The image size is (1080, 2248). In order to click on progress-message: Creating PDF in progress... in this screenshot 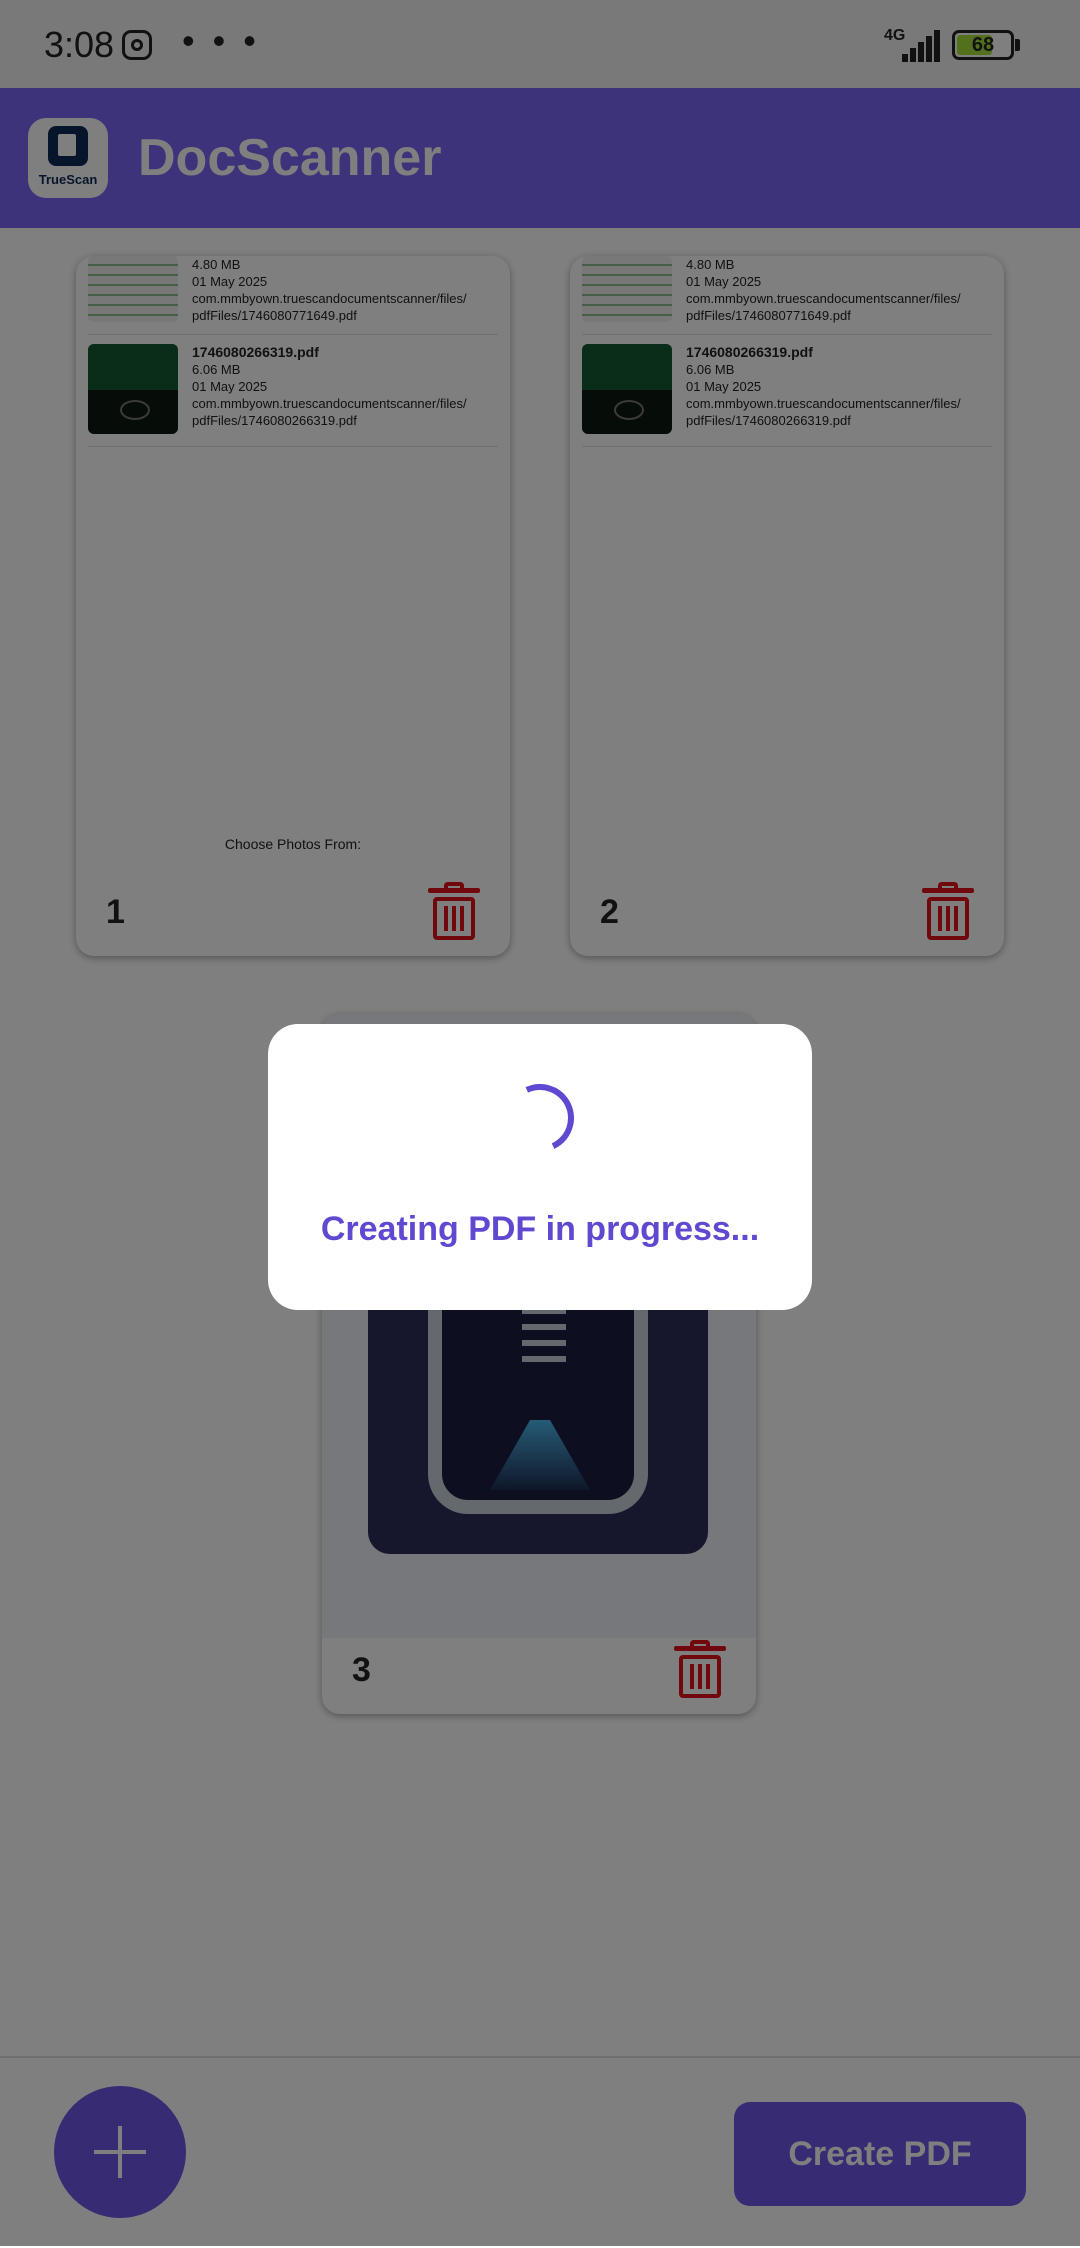, I will do `click(540, 1229)`.